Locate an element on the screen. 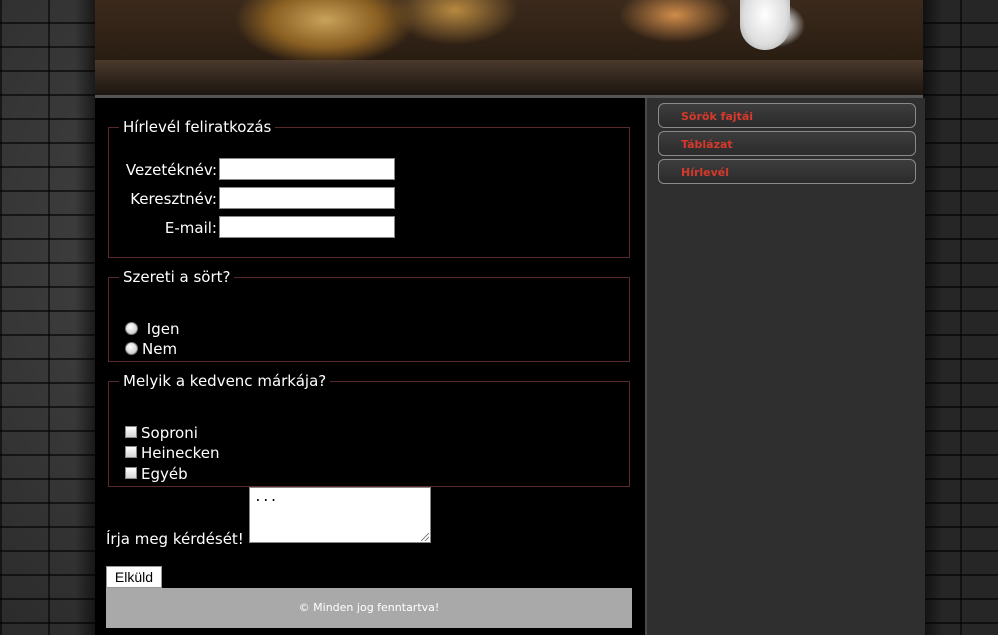  wall-shadow-left is located at coordinates (85, 317).